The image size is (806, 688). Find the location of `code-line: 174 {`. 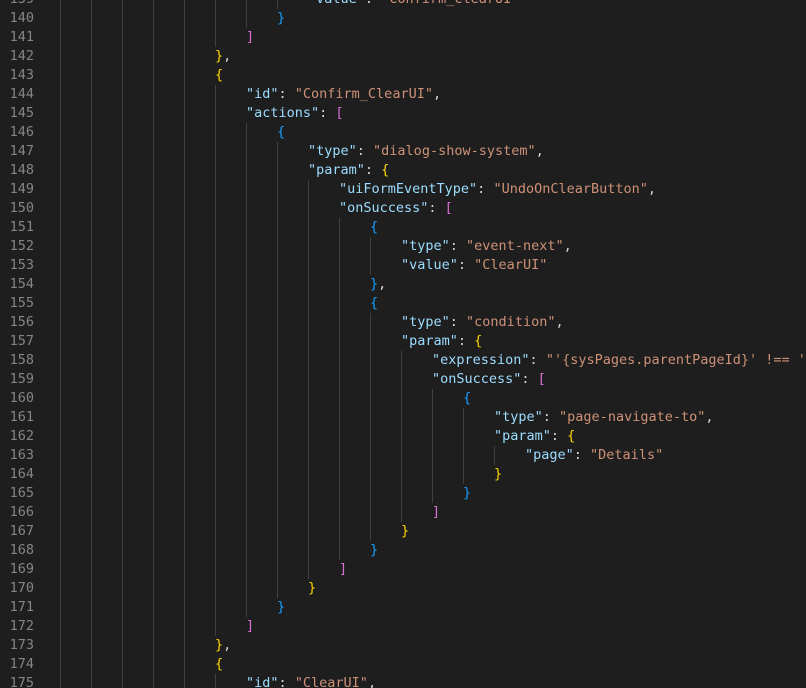

code-line: 174 { is located at coordinates (403, 664).